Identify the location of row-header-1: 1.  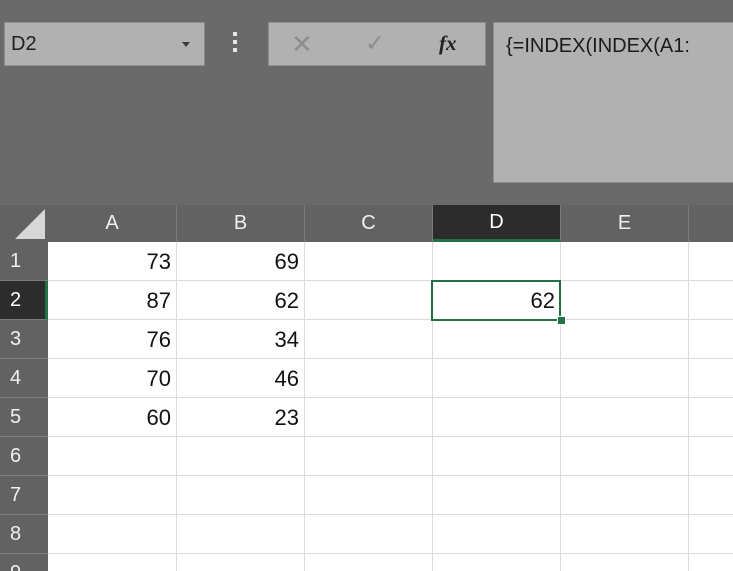
(24, 261).